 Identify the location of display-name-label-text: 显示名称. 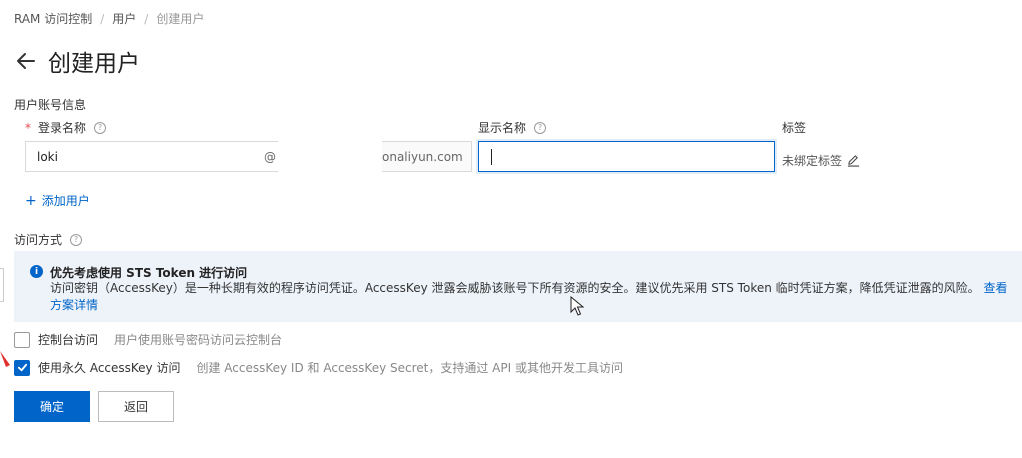
(502, 128).